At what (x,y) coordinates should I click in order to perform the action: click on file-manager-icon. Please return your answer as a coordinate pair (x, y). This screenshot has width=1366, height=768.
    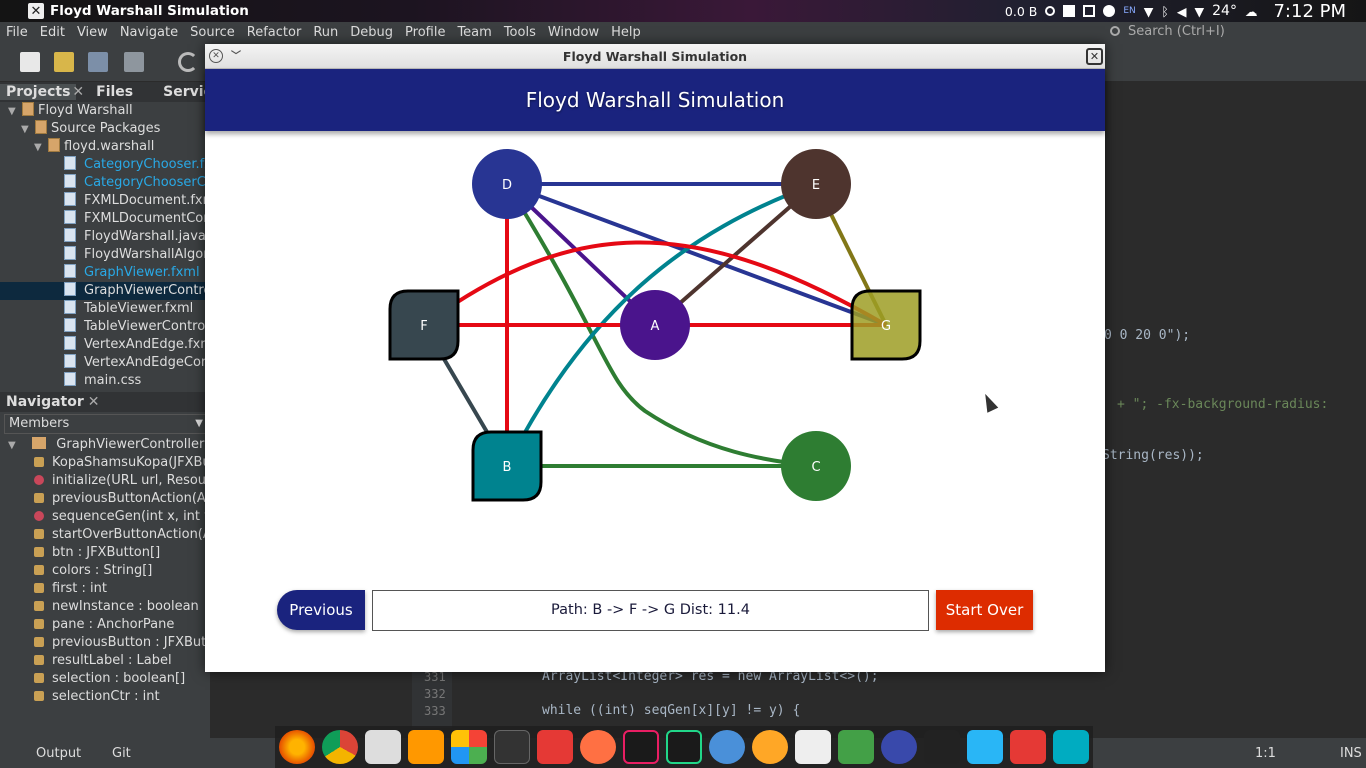
    Looking at the image, I should click on (383, 747).